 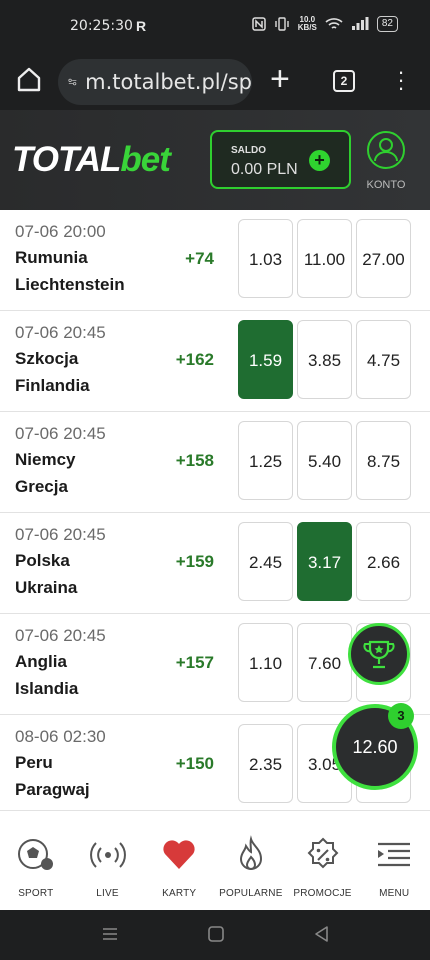 I want to click on deposit-plus-icon: +, so click(x=319, y=160).